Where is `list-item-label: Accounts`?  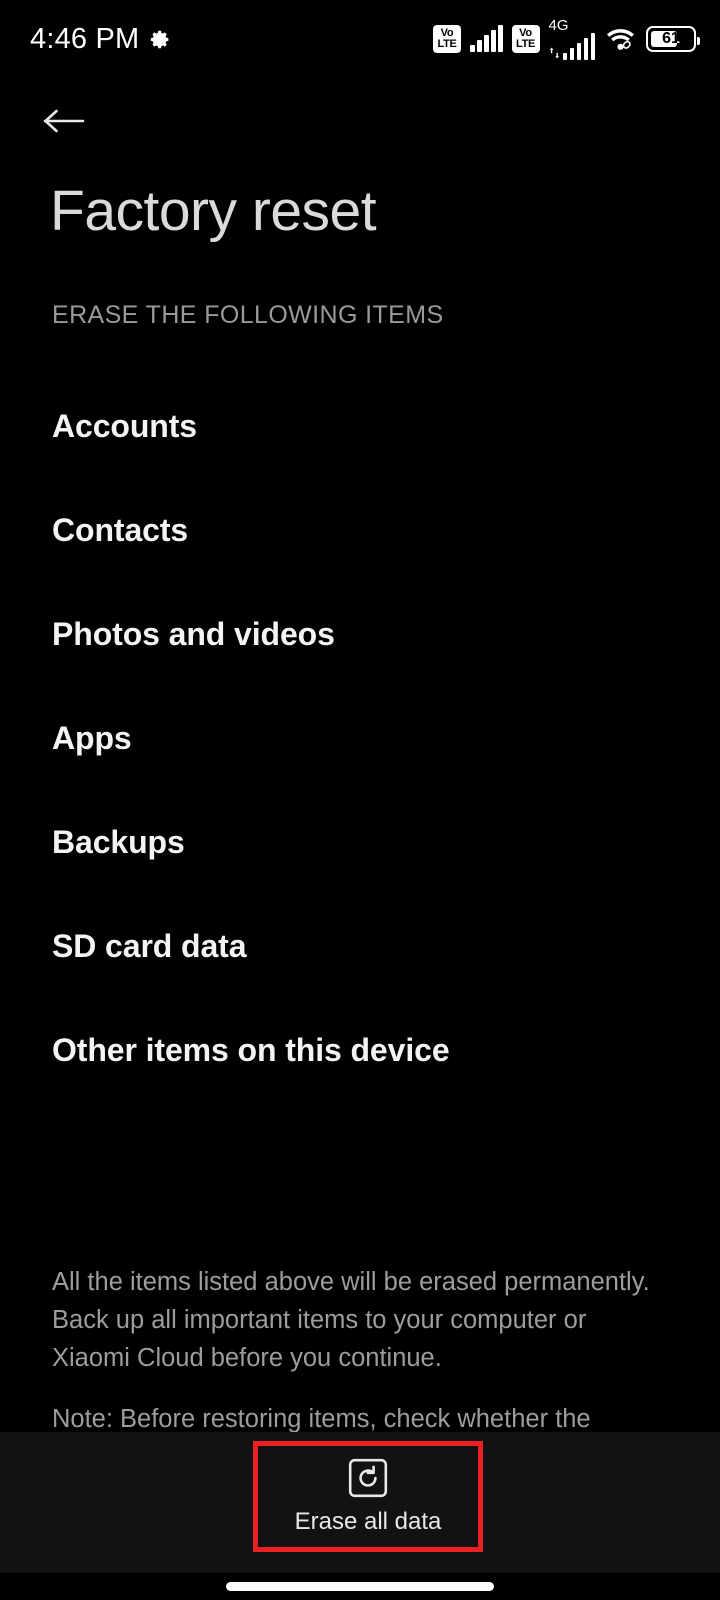
list-item-label: Accounts is located at coordinates (124, 426).